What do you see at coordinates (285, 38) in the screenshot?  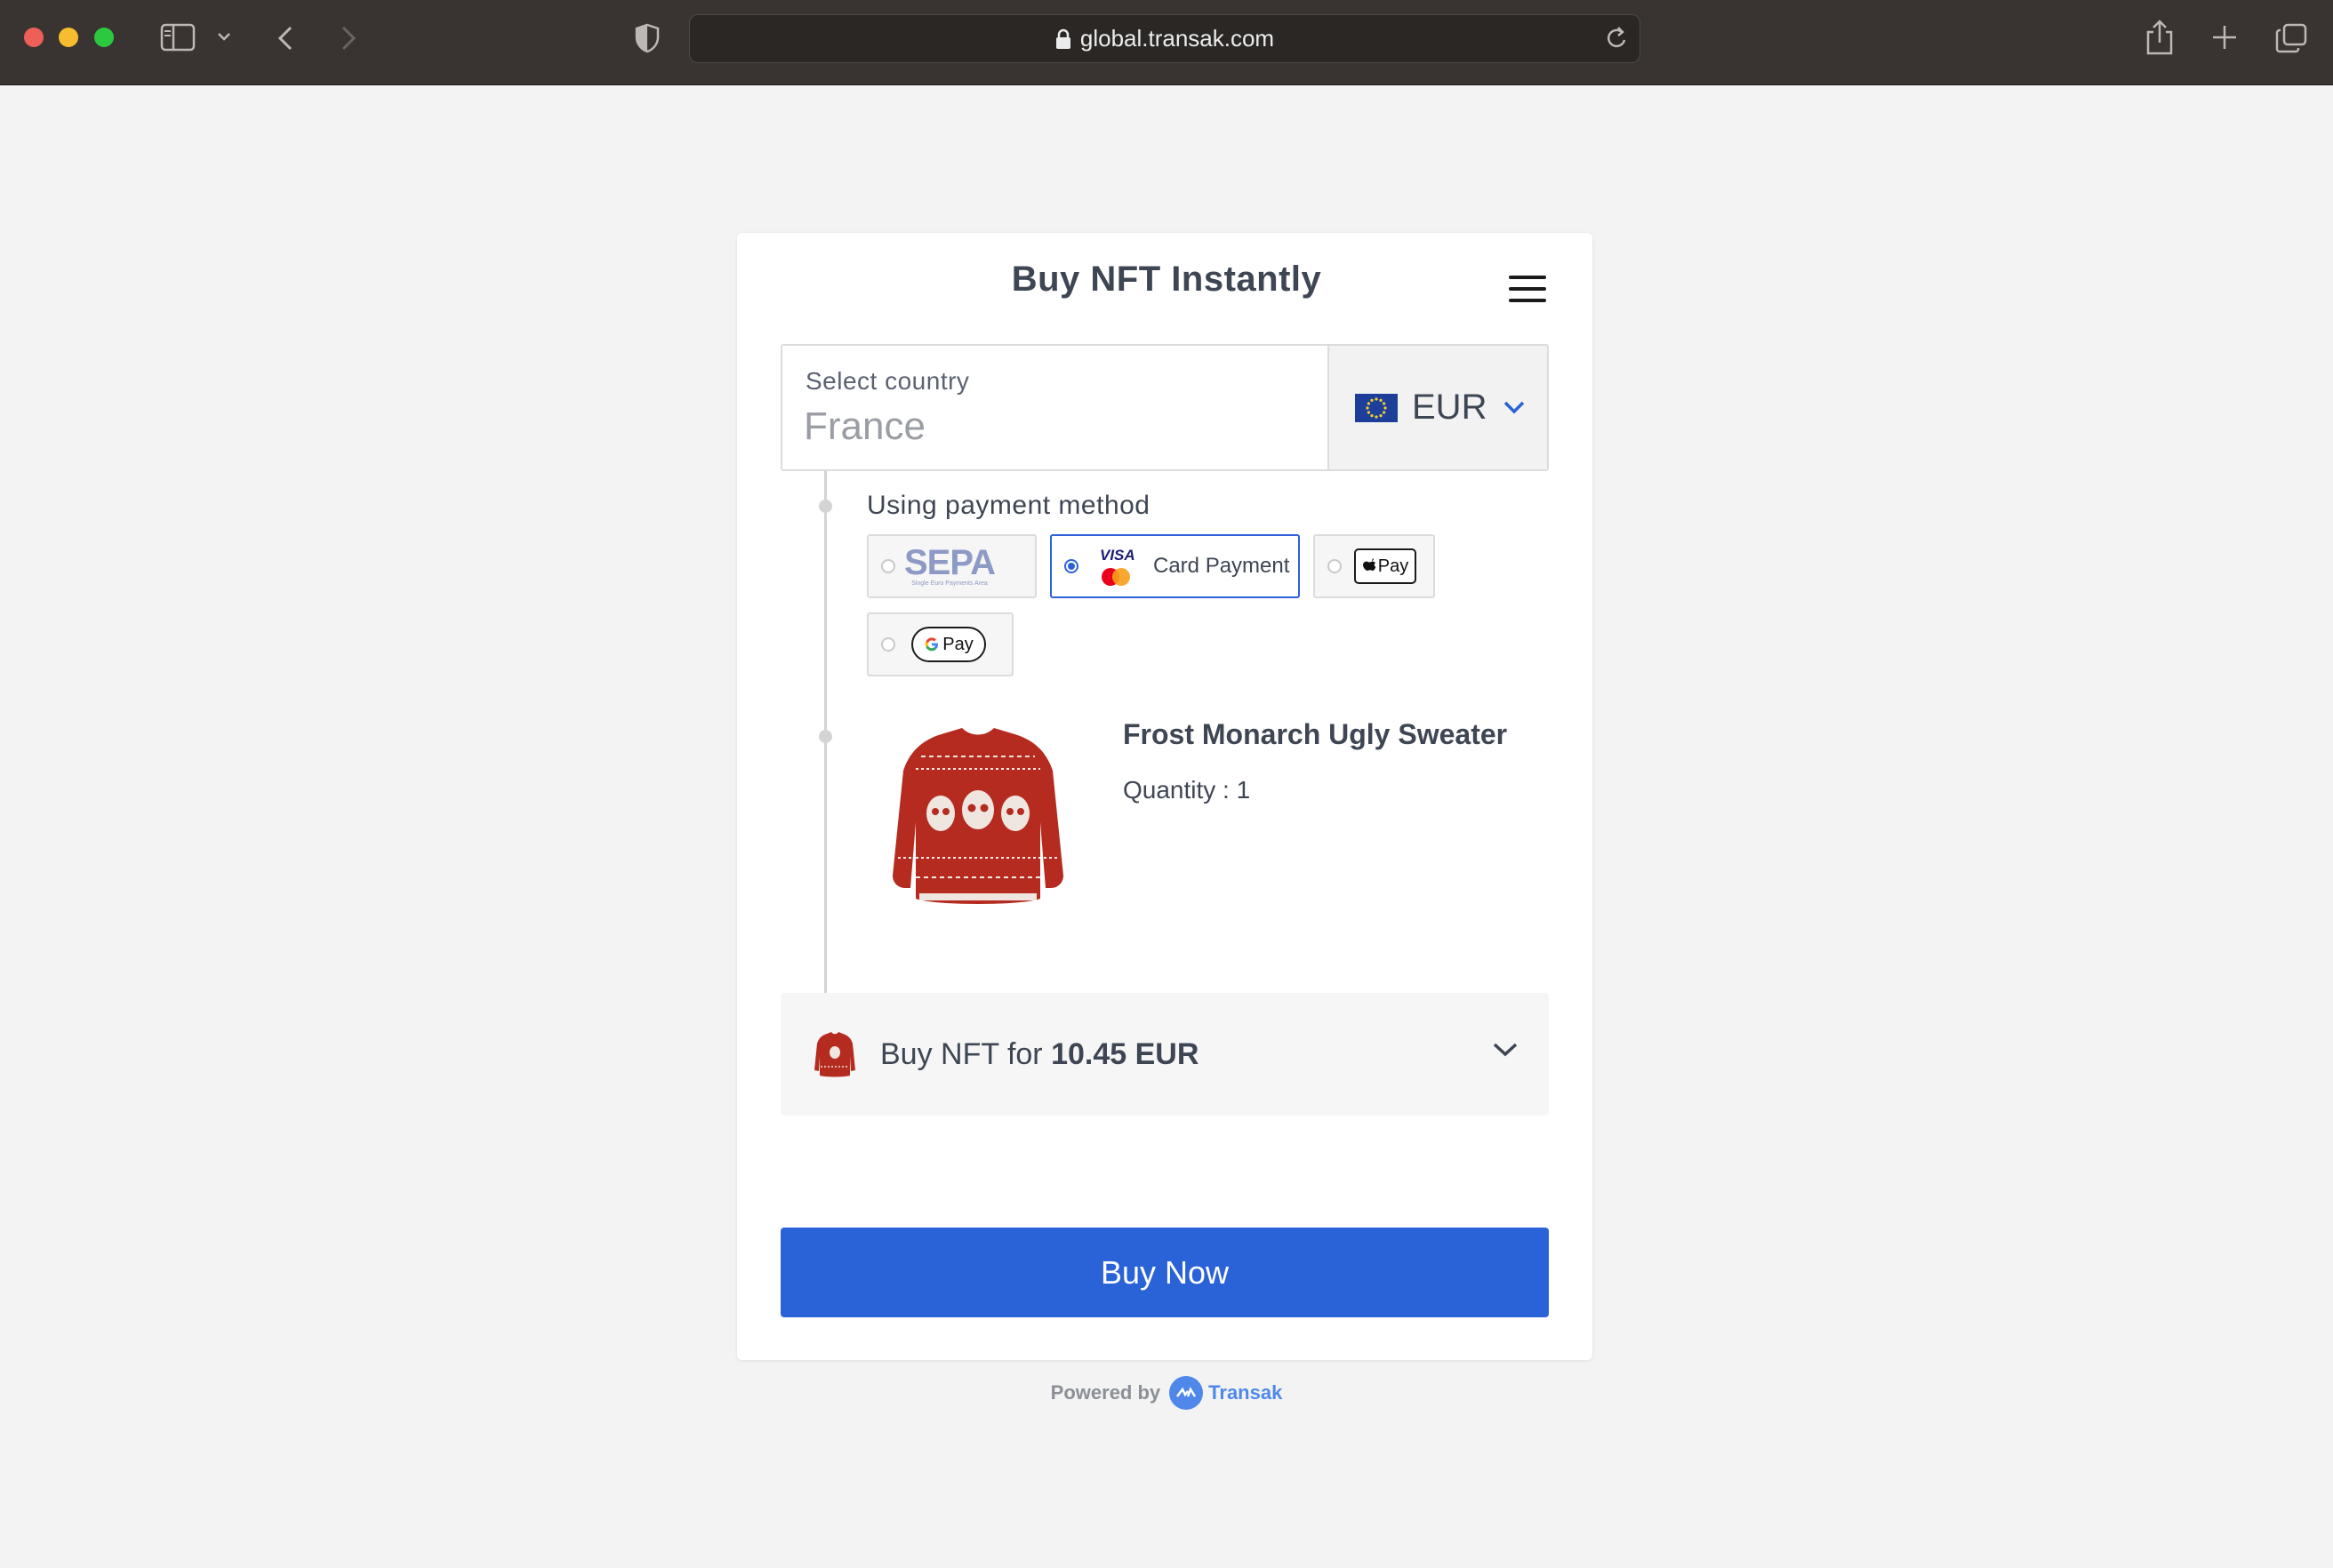 I see `back-icon` at bounding box center [285, 38].